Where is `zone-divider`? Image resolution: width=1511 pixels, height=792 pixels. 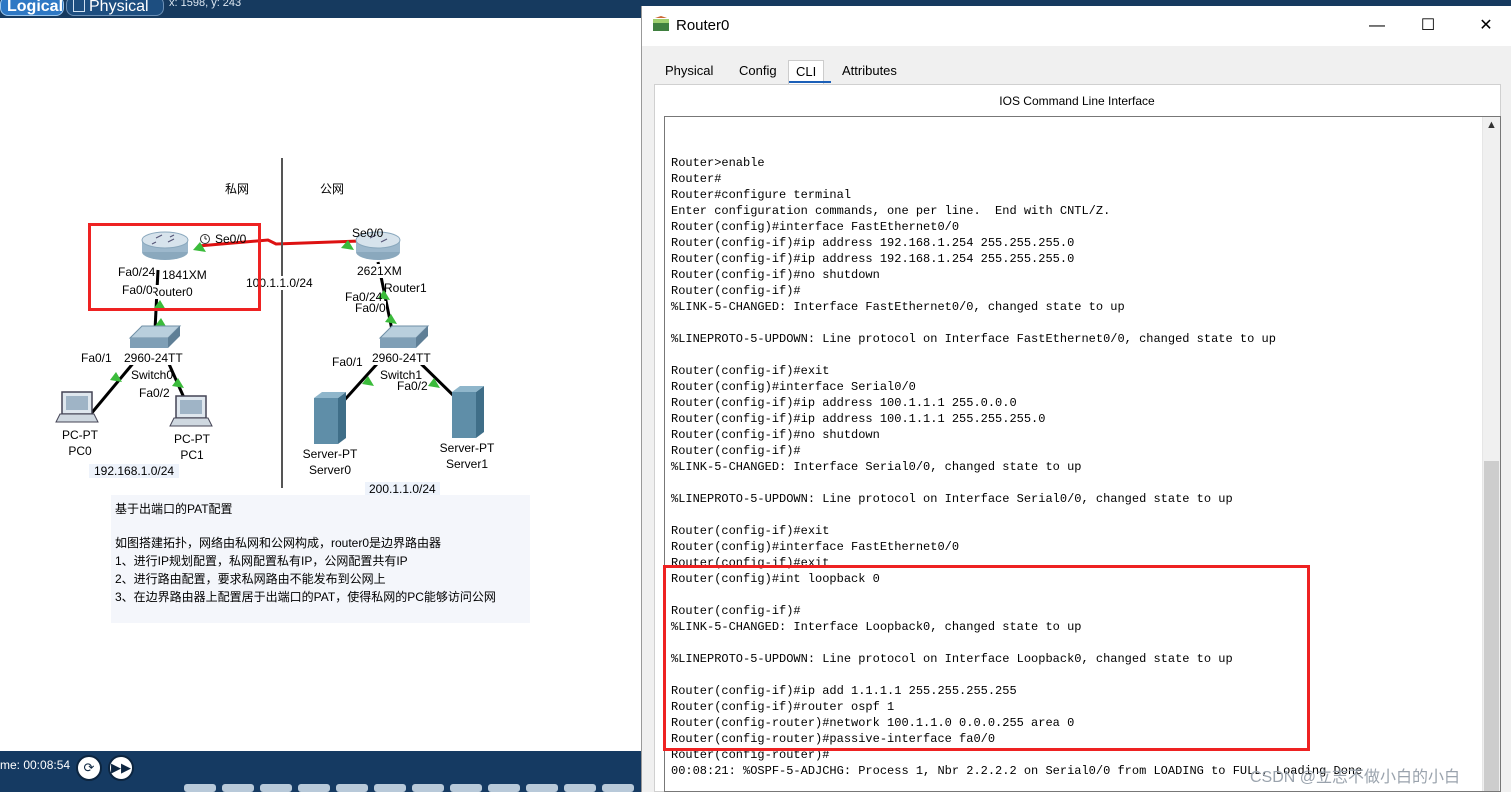
zone-divider is located at coordinates (282, 323).